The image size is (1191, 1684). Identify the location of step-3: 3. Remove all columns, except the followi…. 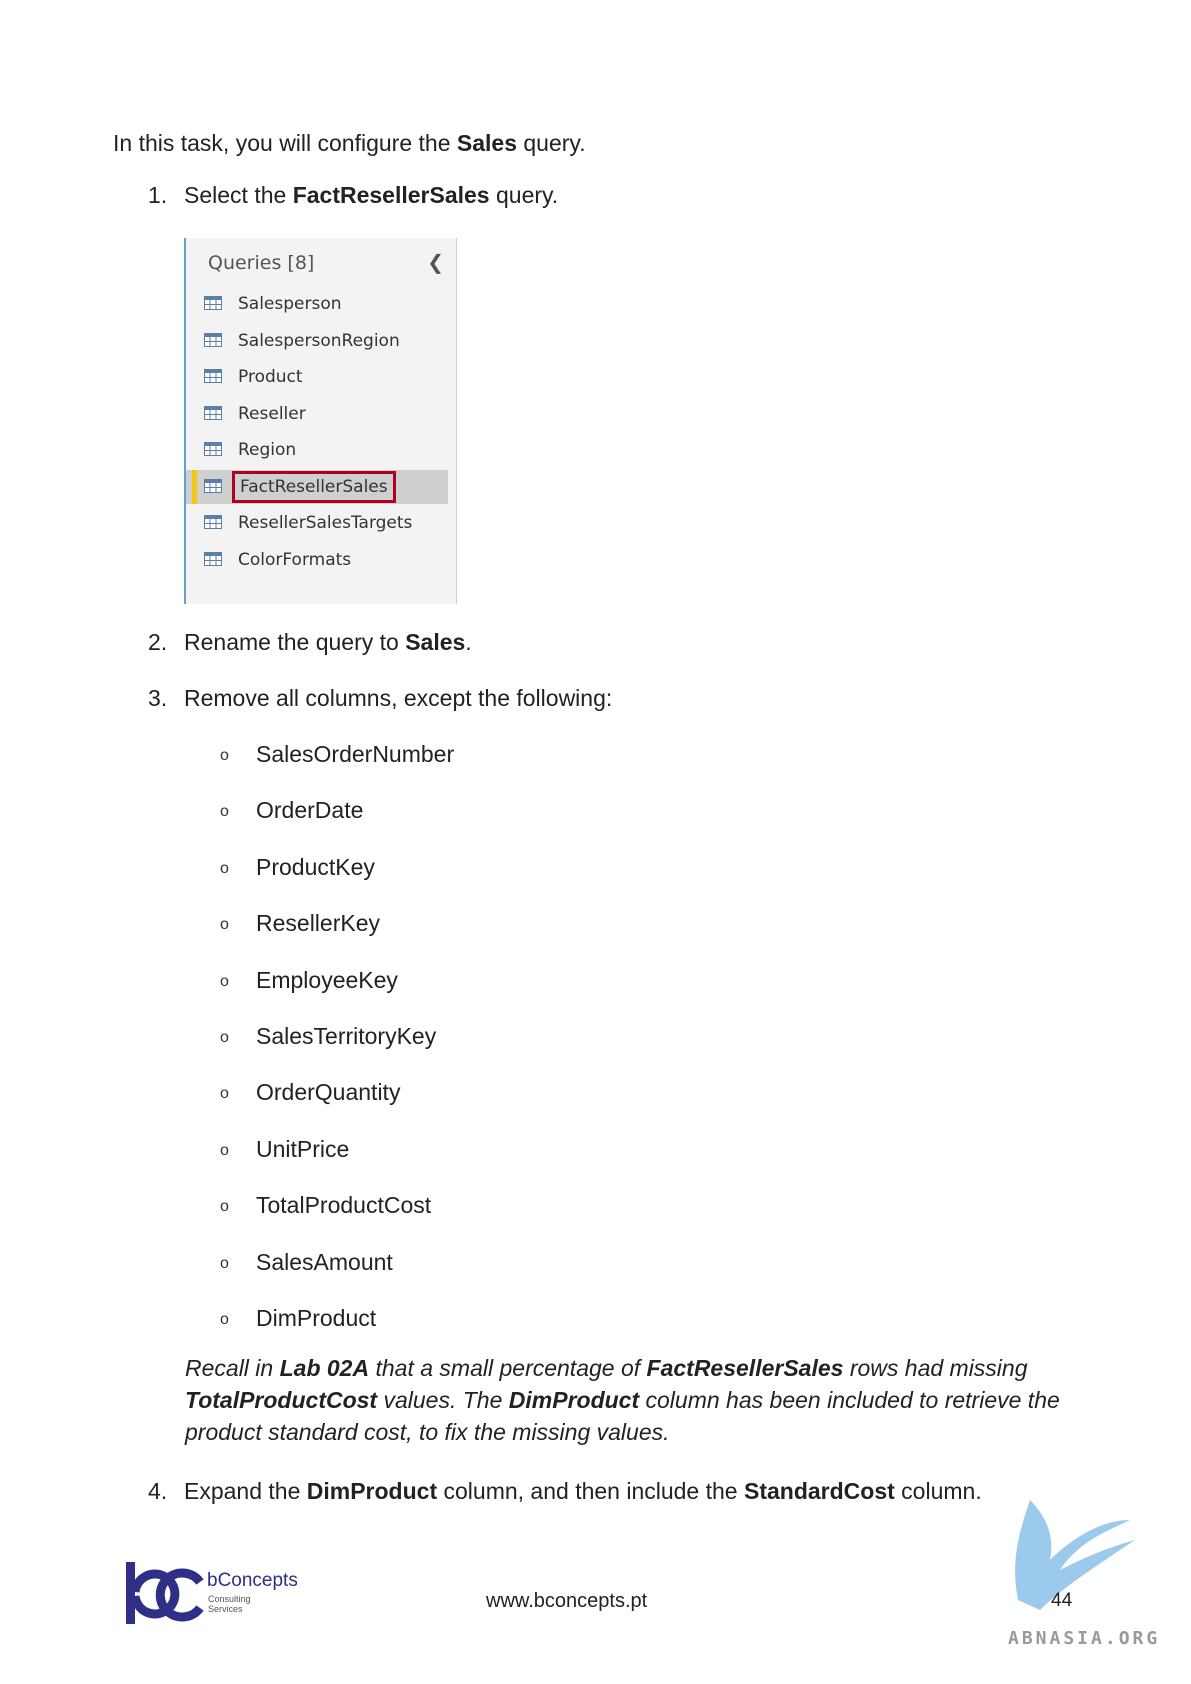
(380, 698).